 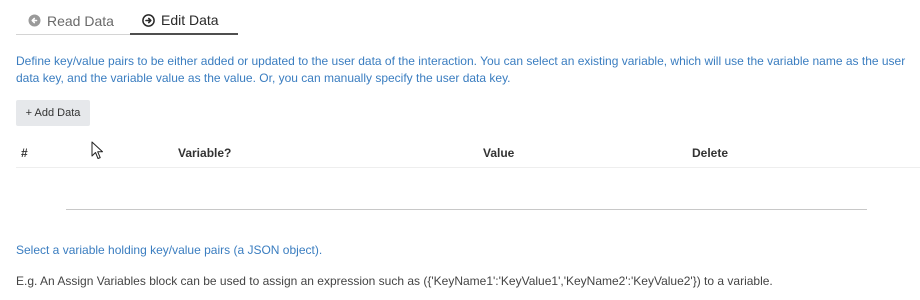 I want to click on add-data-button: + Add Data, so click(x=53, y=113).